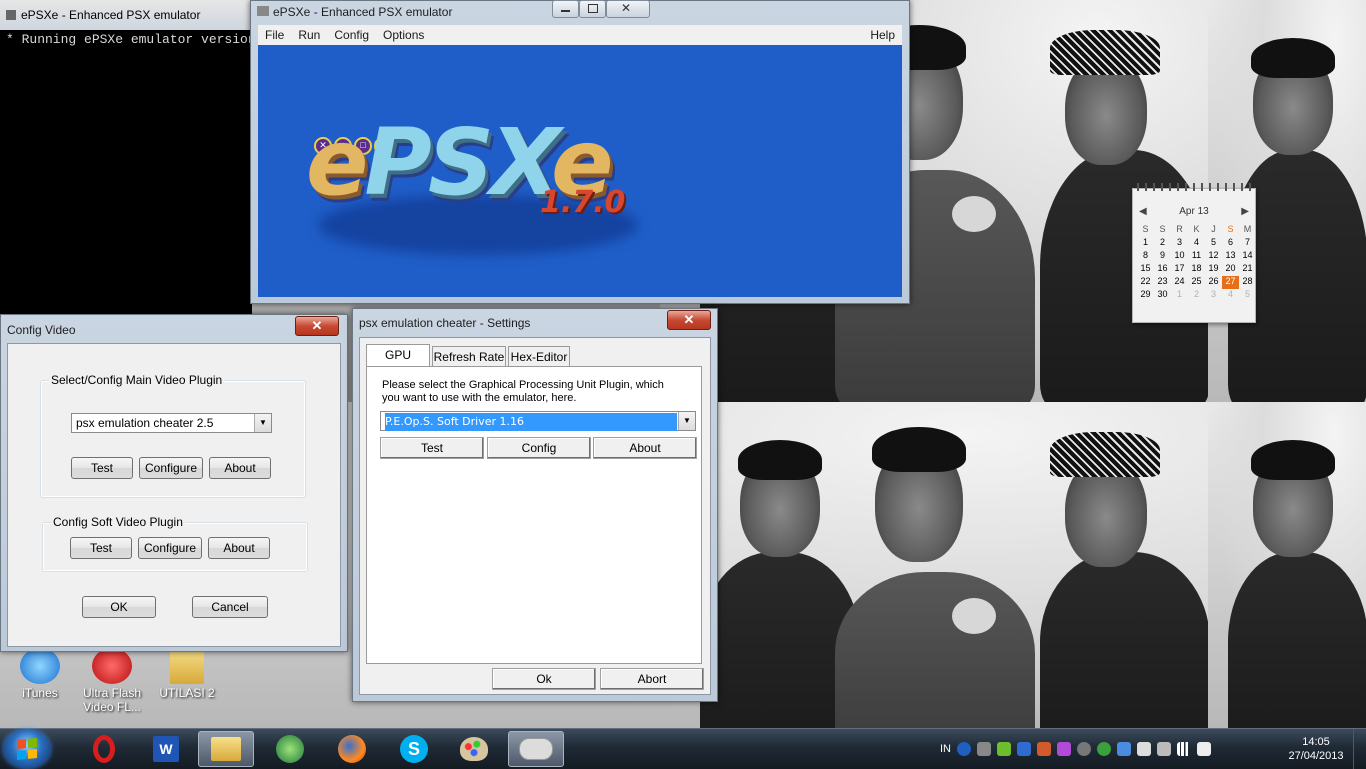 Image resolution: width=1366 pixels, height=769 pixels. What do you see at coordinates (1044, 749) in the screenshot?
I see `speaker-tray-icon` at bounding box center [1044, 749].